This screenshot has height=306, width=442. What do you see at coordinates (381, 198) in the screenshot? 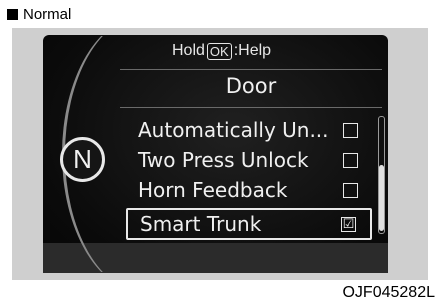
I see `scroll-thumb` at bounding box center [381, 198].